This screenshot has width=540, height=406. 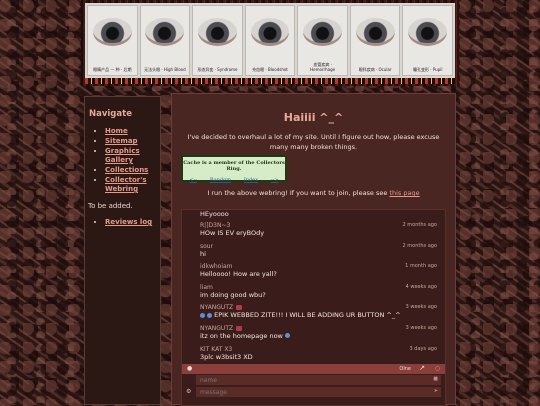 What do you see at coordinates (217, 69) in the screenshot?
I see `eye-caption: 形态异变 · Syndrome` at bounding box center [217, 69].